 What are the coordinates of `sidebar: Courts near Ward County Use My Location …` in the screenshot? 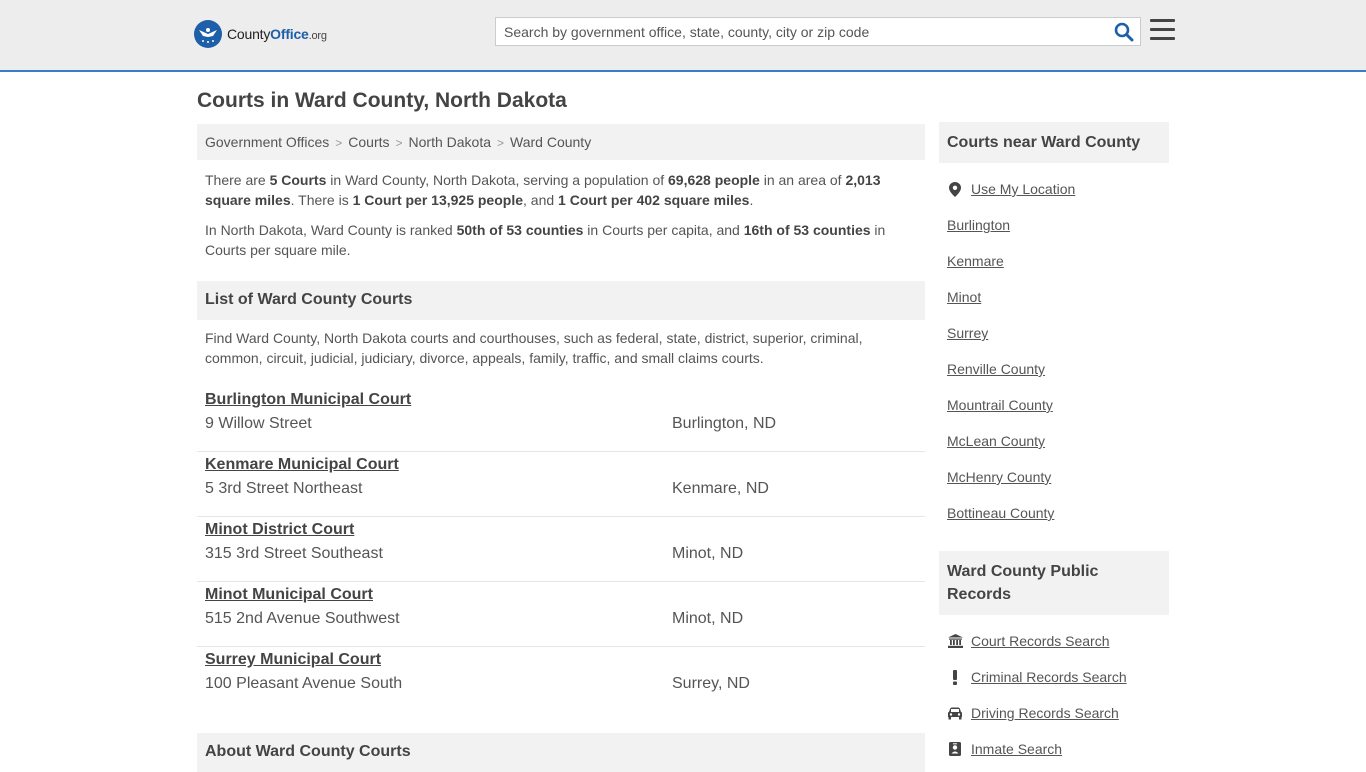 It's located at (1054, 444).